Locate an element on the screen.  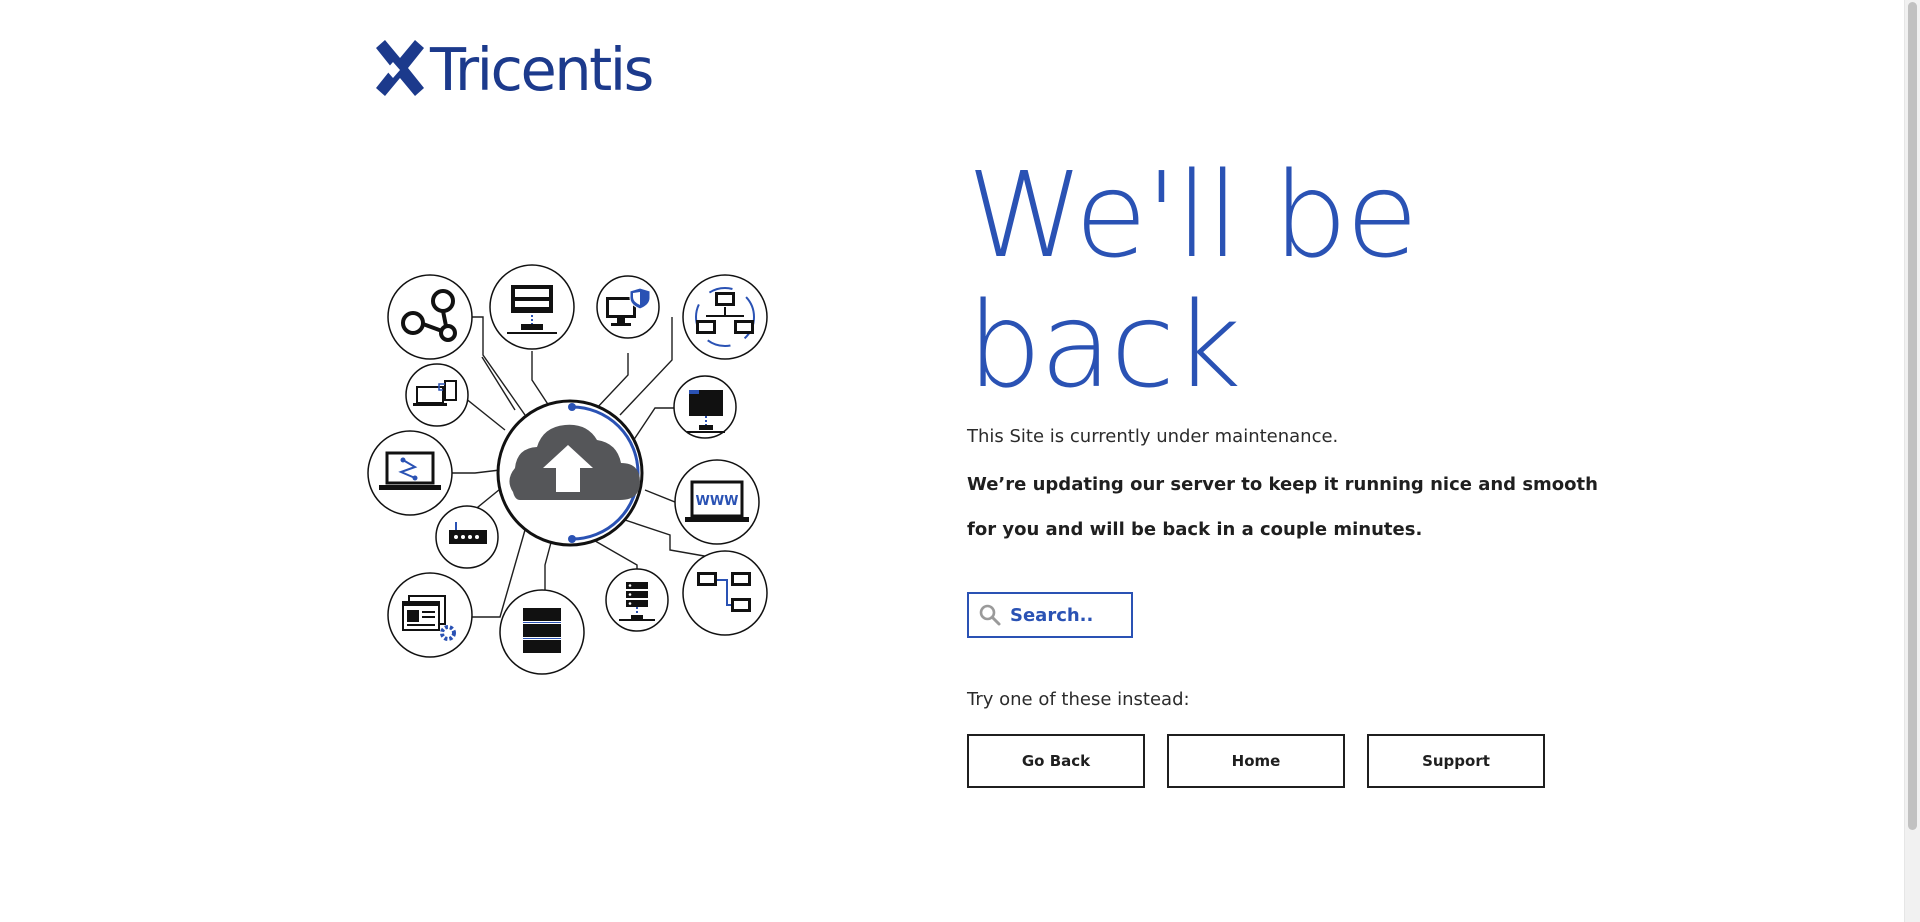
router-icon is located at coordinates (467, 537).